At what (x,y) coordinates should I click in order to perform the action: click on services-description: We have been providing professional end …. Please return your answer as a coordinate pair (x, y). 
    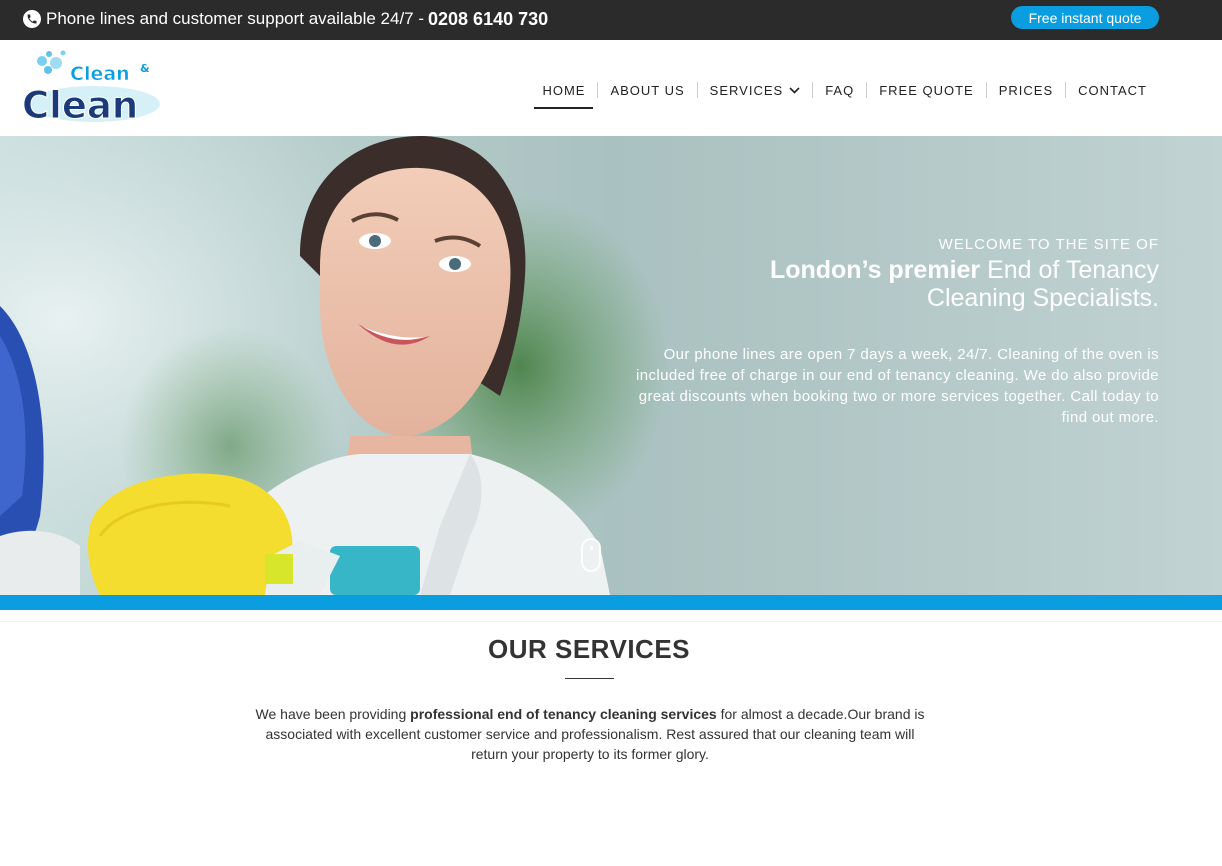
    Looking at the image, I should click on (590, 734).